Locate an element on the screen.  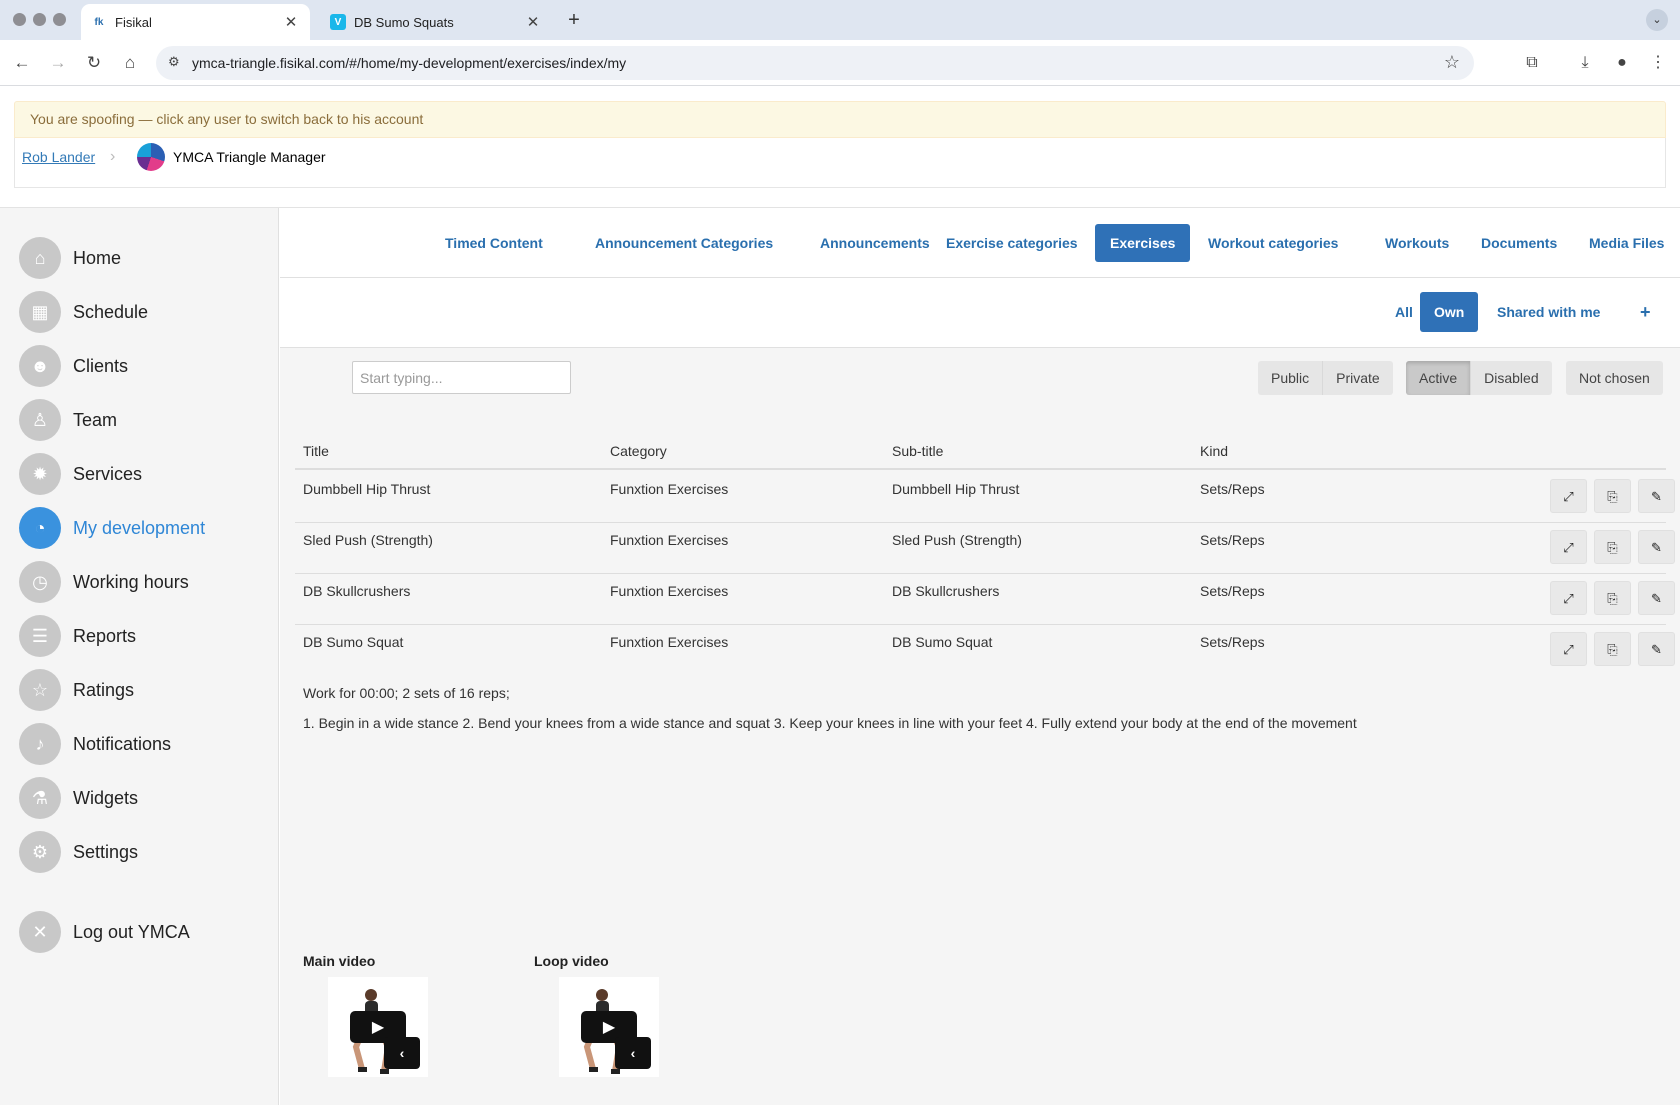
tab-announcement-categories: Announcement Categories is located at coordinates (684, 243).